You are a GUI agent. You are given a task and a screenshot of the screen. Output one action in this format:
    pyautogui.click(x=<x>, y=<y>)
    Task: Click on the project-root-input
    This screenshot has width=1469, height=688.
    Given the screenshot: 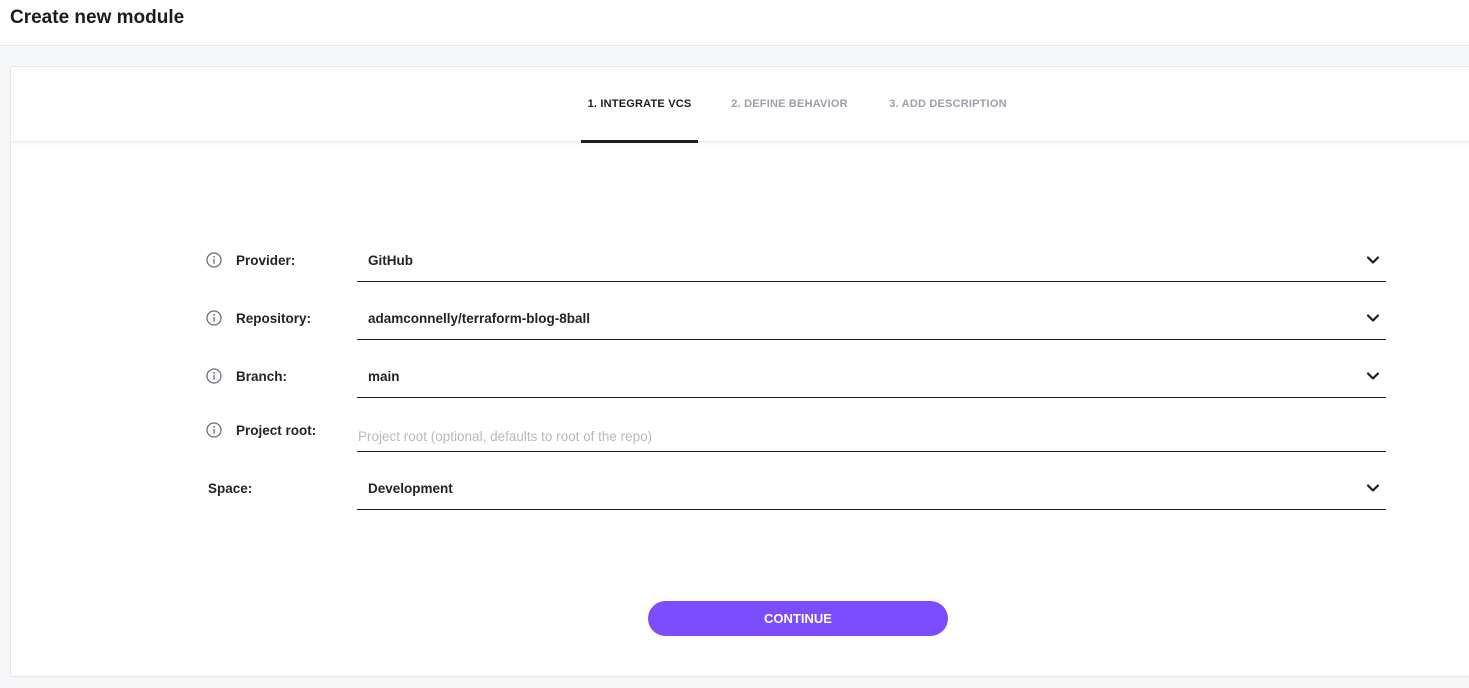 What is the action you would take?
    pyautogui.click(x=871, y=429)
    